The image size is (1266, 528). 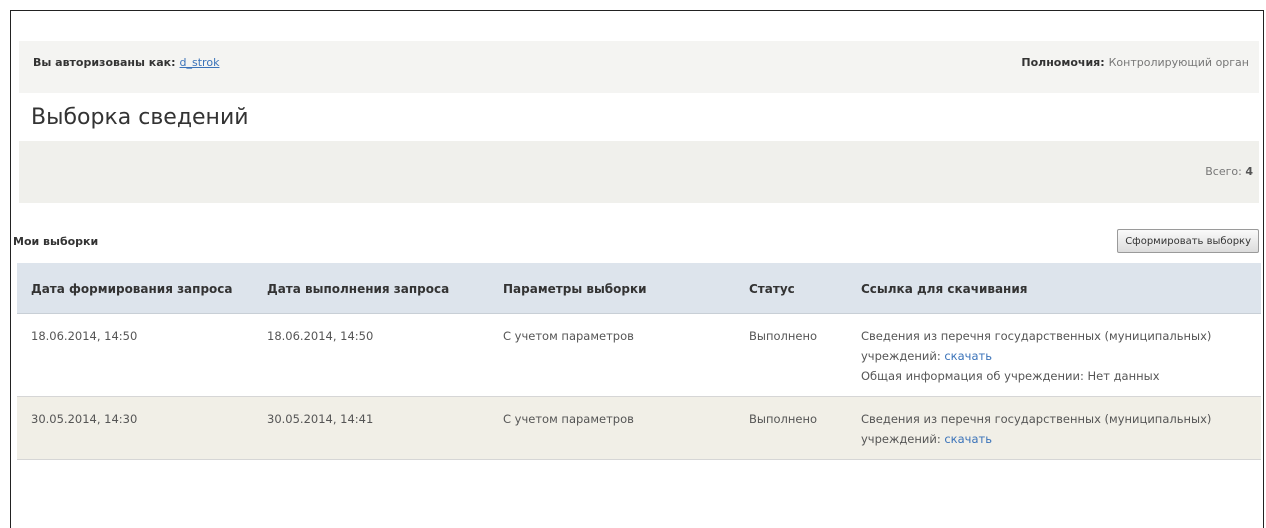 What do you see at coordinates (1223, 171) in the screenshot?
I see `total-label: Всего:` at bounding box center [1223, 171].